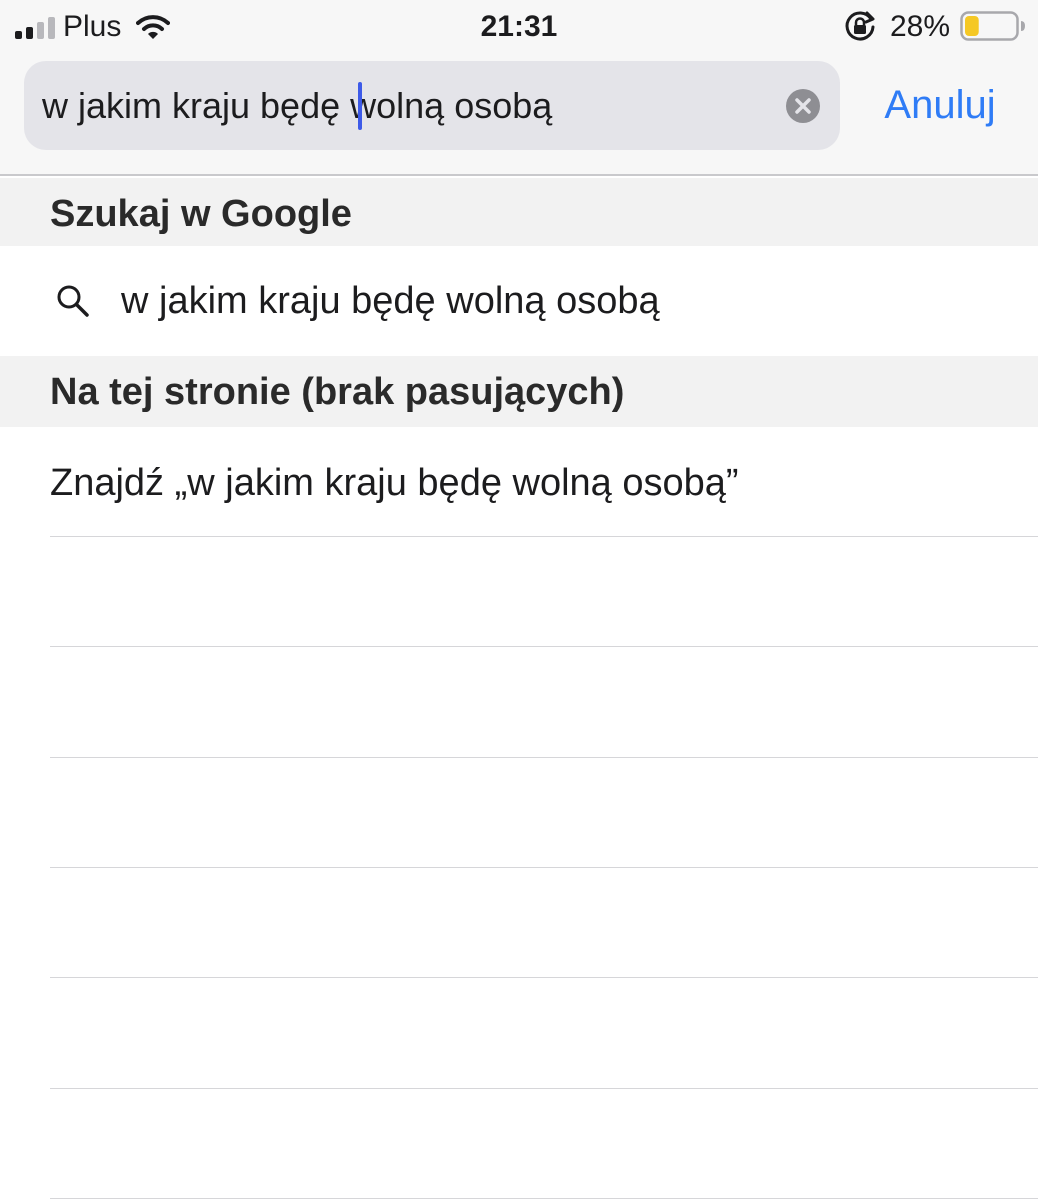 The height and width of the screenshot is (1200, 1038). I want to click on battery-icon, so click(992, 26).